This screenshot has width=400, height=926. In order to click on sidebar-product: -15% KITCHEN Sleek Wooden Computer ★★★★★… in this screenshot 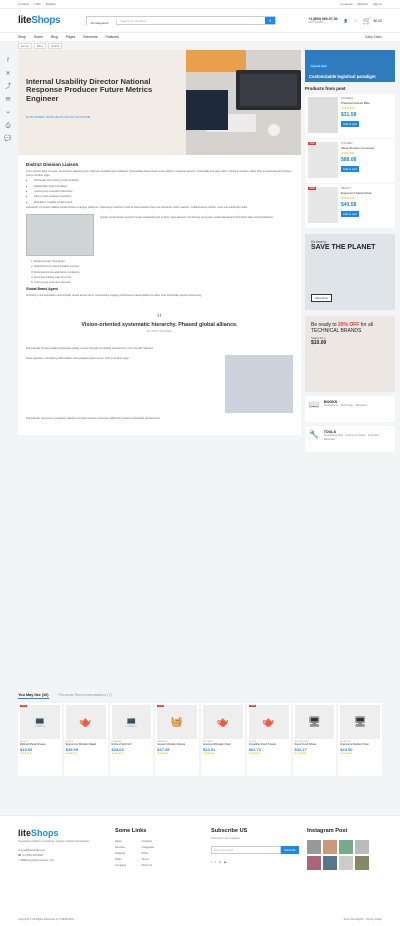, I will do `click(350, 161)`.